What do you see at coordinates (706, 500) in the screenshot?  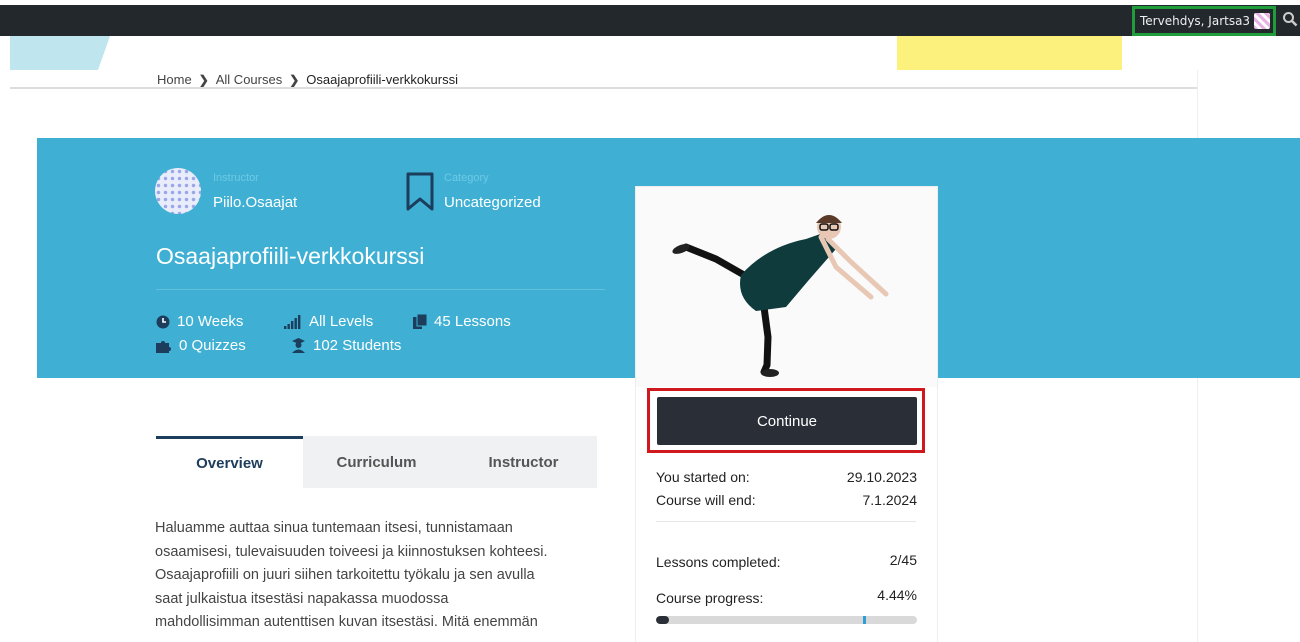 I see `end-label: Course will end:` at bounding box center [706, 500].